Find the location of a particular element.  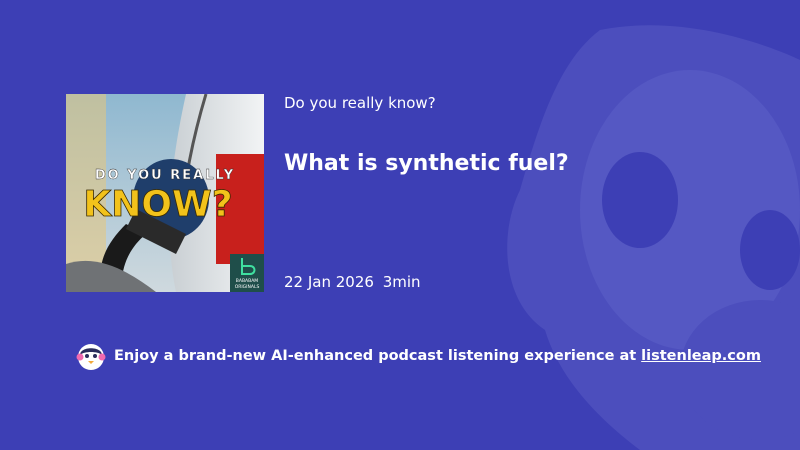

badge-line2: ORIGINALS is located at coordinates (247, 287).